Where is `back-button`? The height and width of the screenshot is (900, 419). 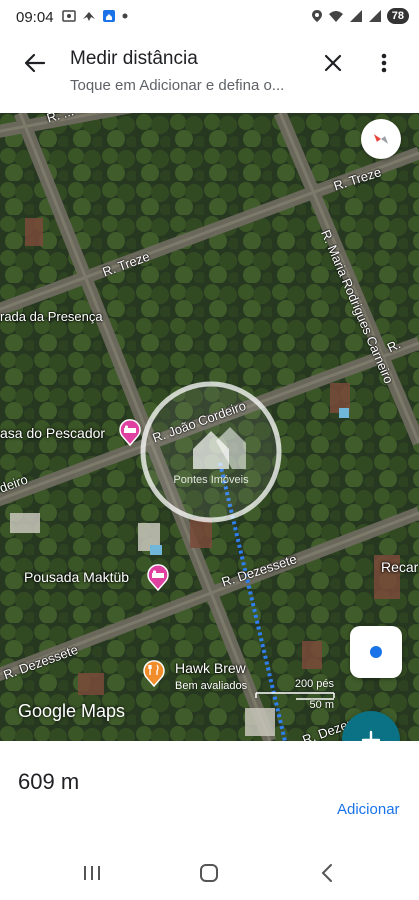
back-button is located at coordinates (35, 63).